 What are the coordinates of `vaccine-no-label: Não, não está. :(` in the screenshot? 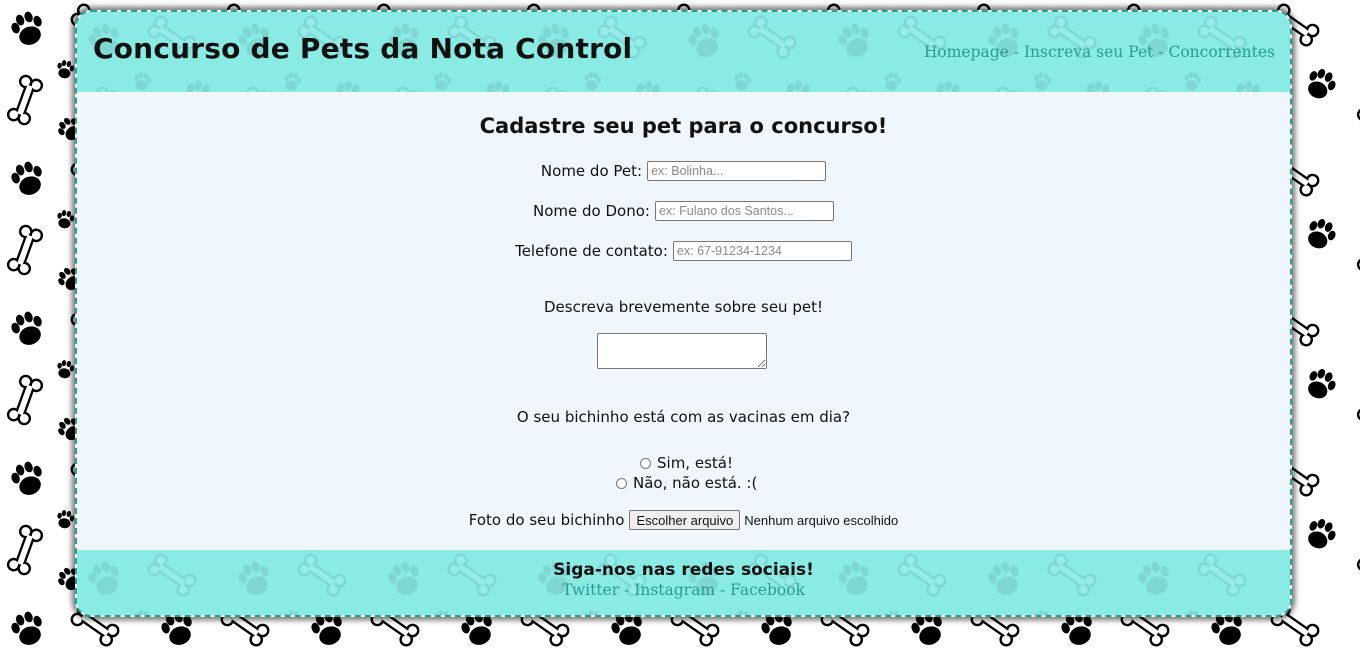 It's located at (695, 483).